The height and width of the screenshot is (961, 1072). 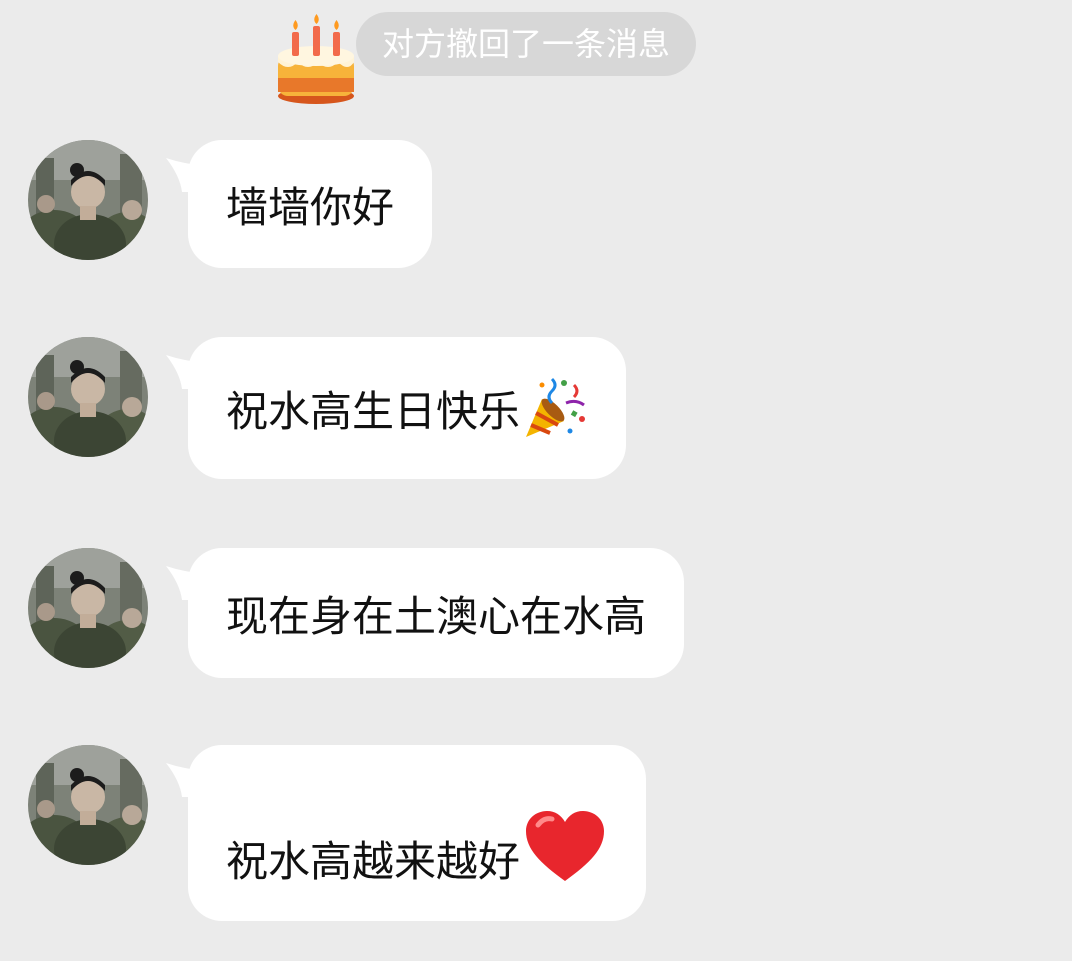 I want to click on party-popper-icon, so click(x=556, y=407).